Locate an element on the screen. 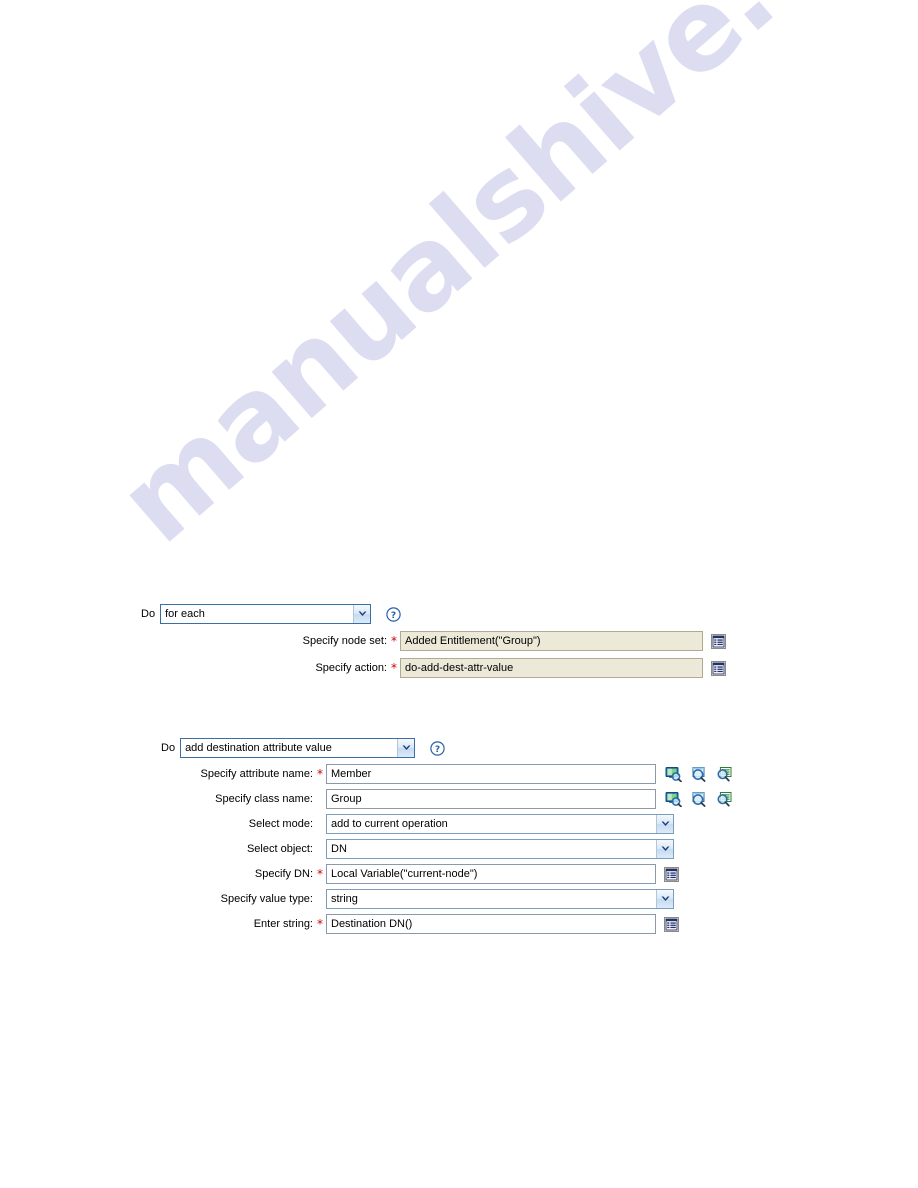 The height and width of the screenshot is (1188, 918). field-row-specify-value-type: Specify value type: * string is located at coordinates (423, 899).